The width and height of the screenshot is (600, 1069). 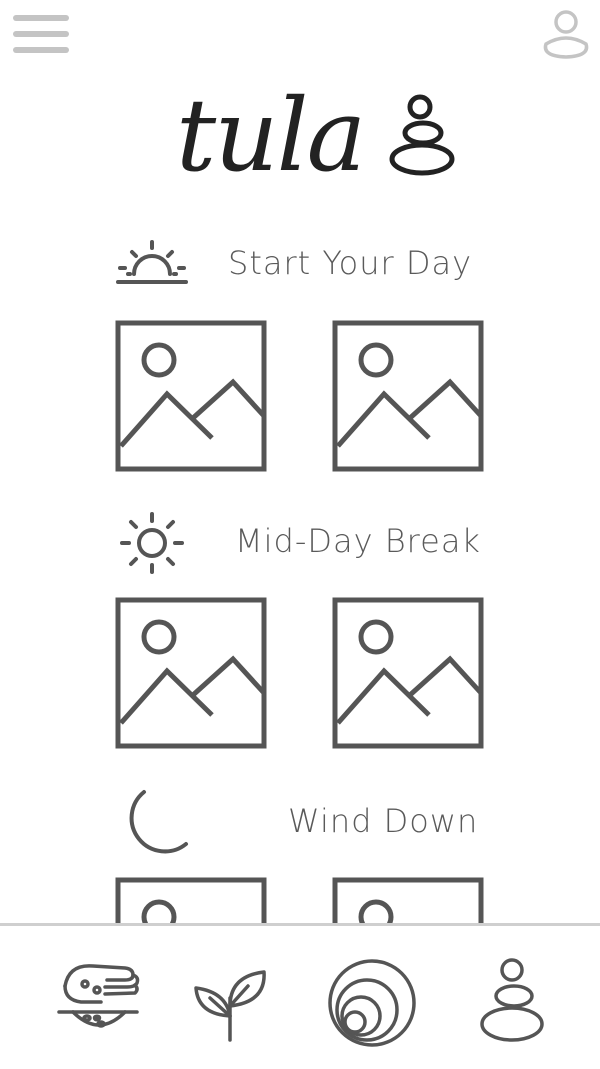 What do you see at coordinates (270, 133) in the screenshot?
I see `brand-logo-text: tula` at bounding box center [270, 133].